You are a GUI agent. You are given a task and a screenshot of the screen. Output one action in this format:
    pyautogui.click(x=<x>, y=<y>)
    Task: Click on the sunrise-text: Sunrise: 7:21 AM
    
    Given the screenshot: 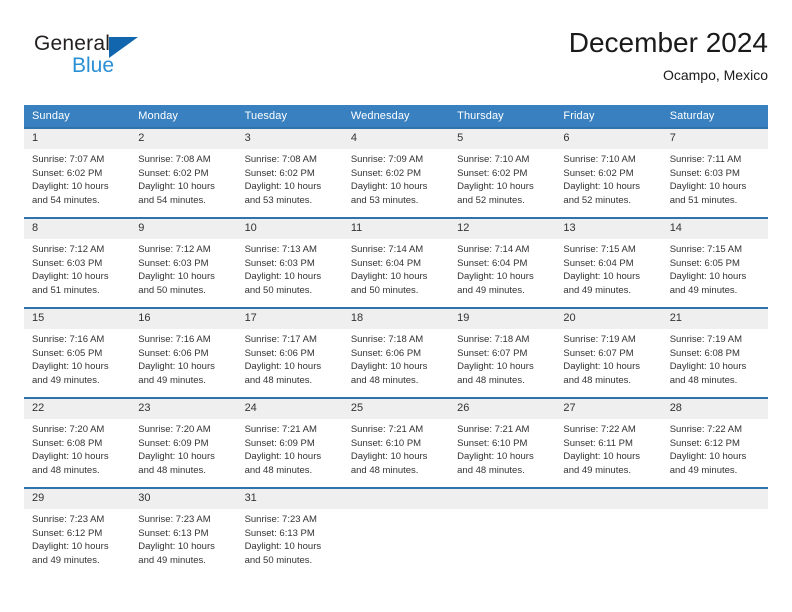 What is the action you would take?
    pyautogui.click(x=387, y=429)
    